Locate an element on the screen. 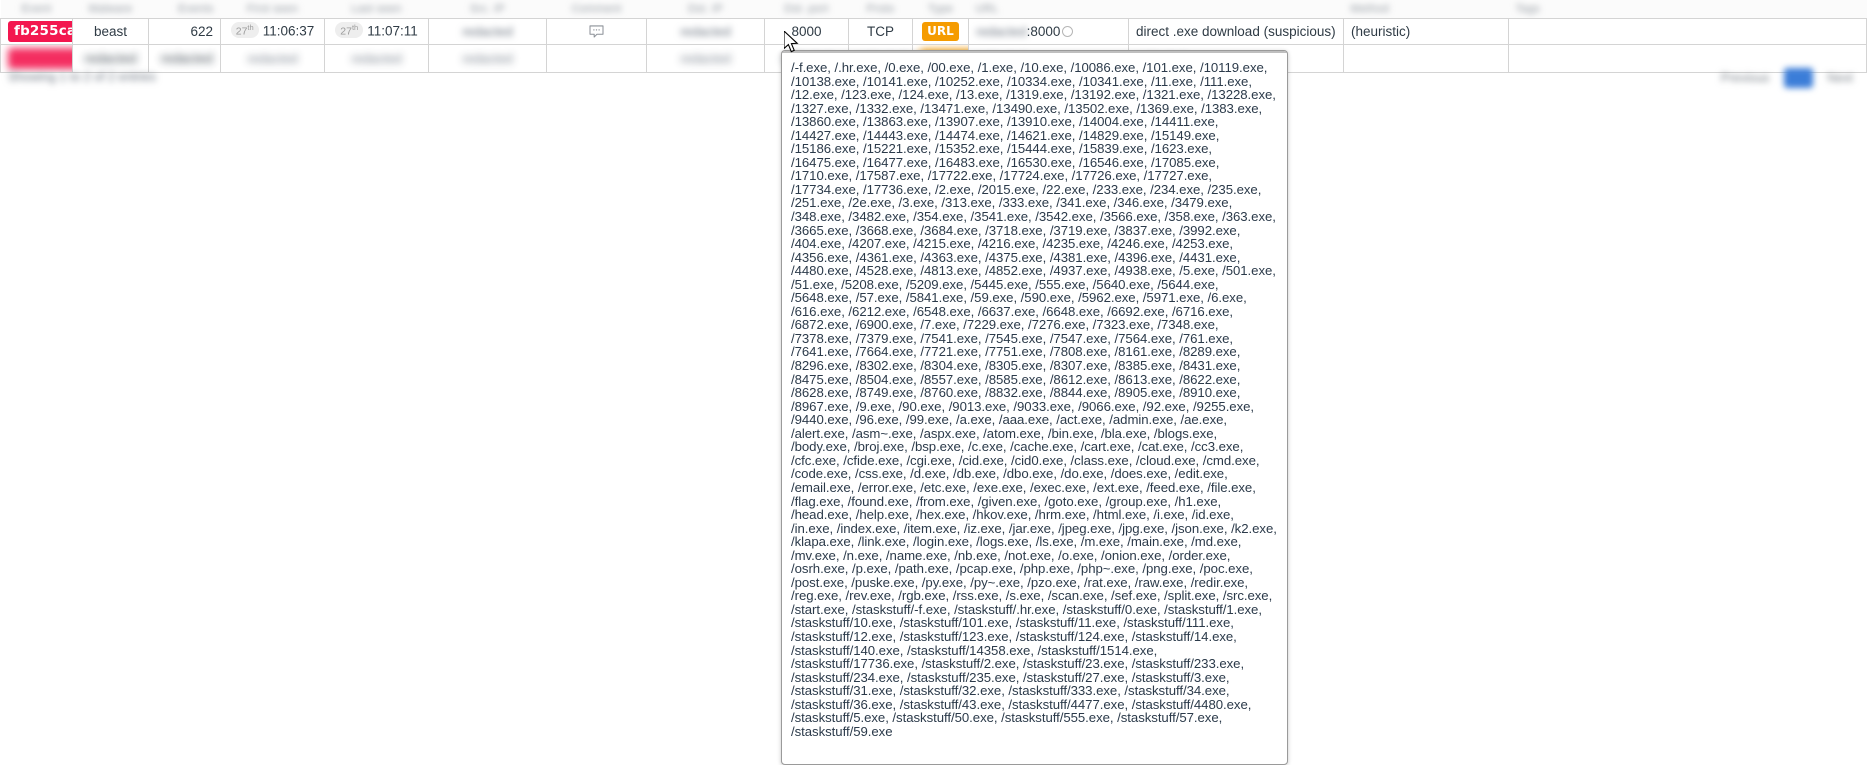 Image resolution: width=1867 pixels, height=765 pixels. column-header-label: First seen is located at coordinates (272, 8).